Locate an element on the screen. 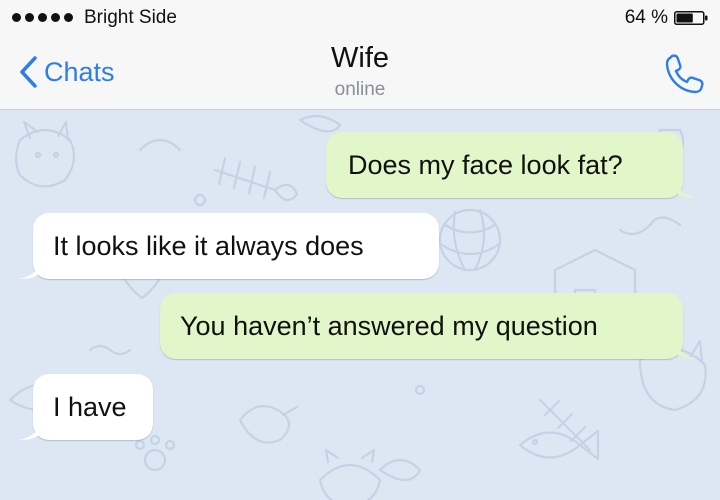 This screenshot has height=500, width=720. carrier-name: Bright Side is located at coordinates (130, 17).